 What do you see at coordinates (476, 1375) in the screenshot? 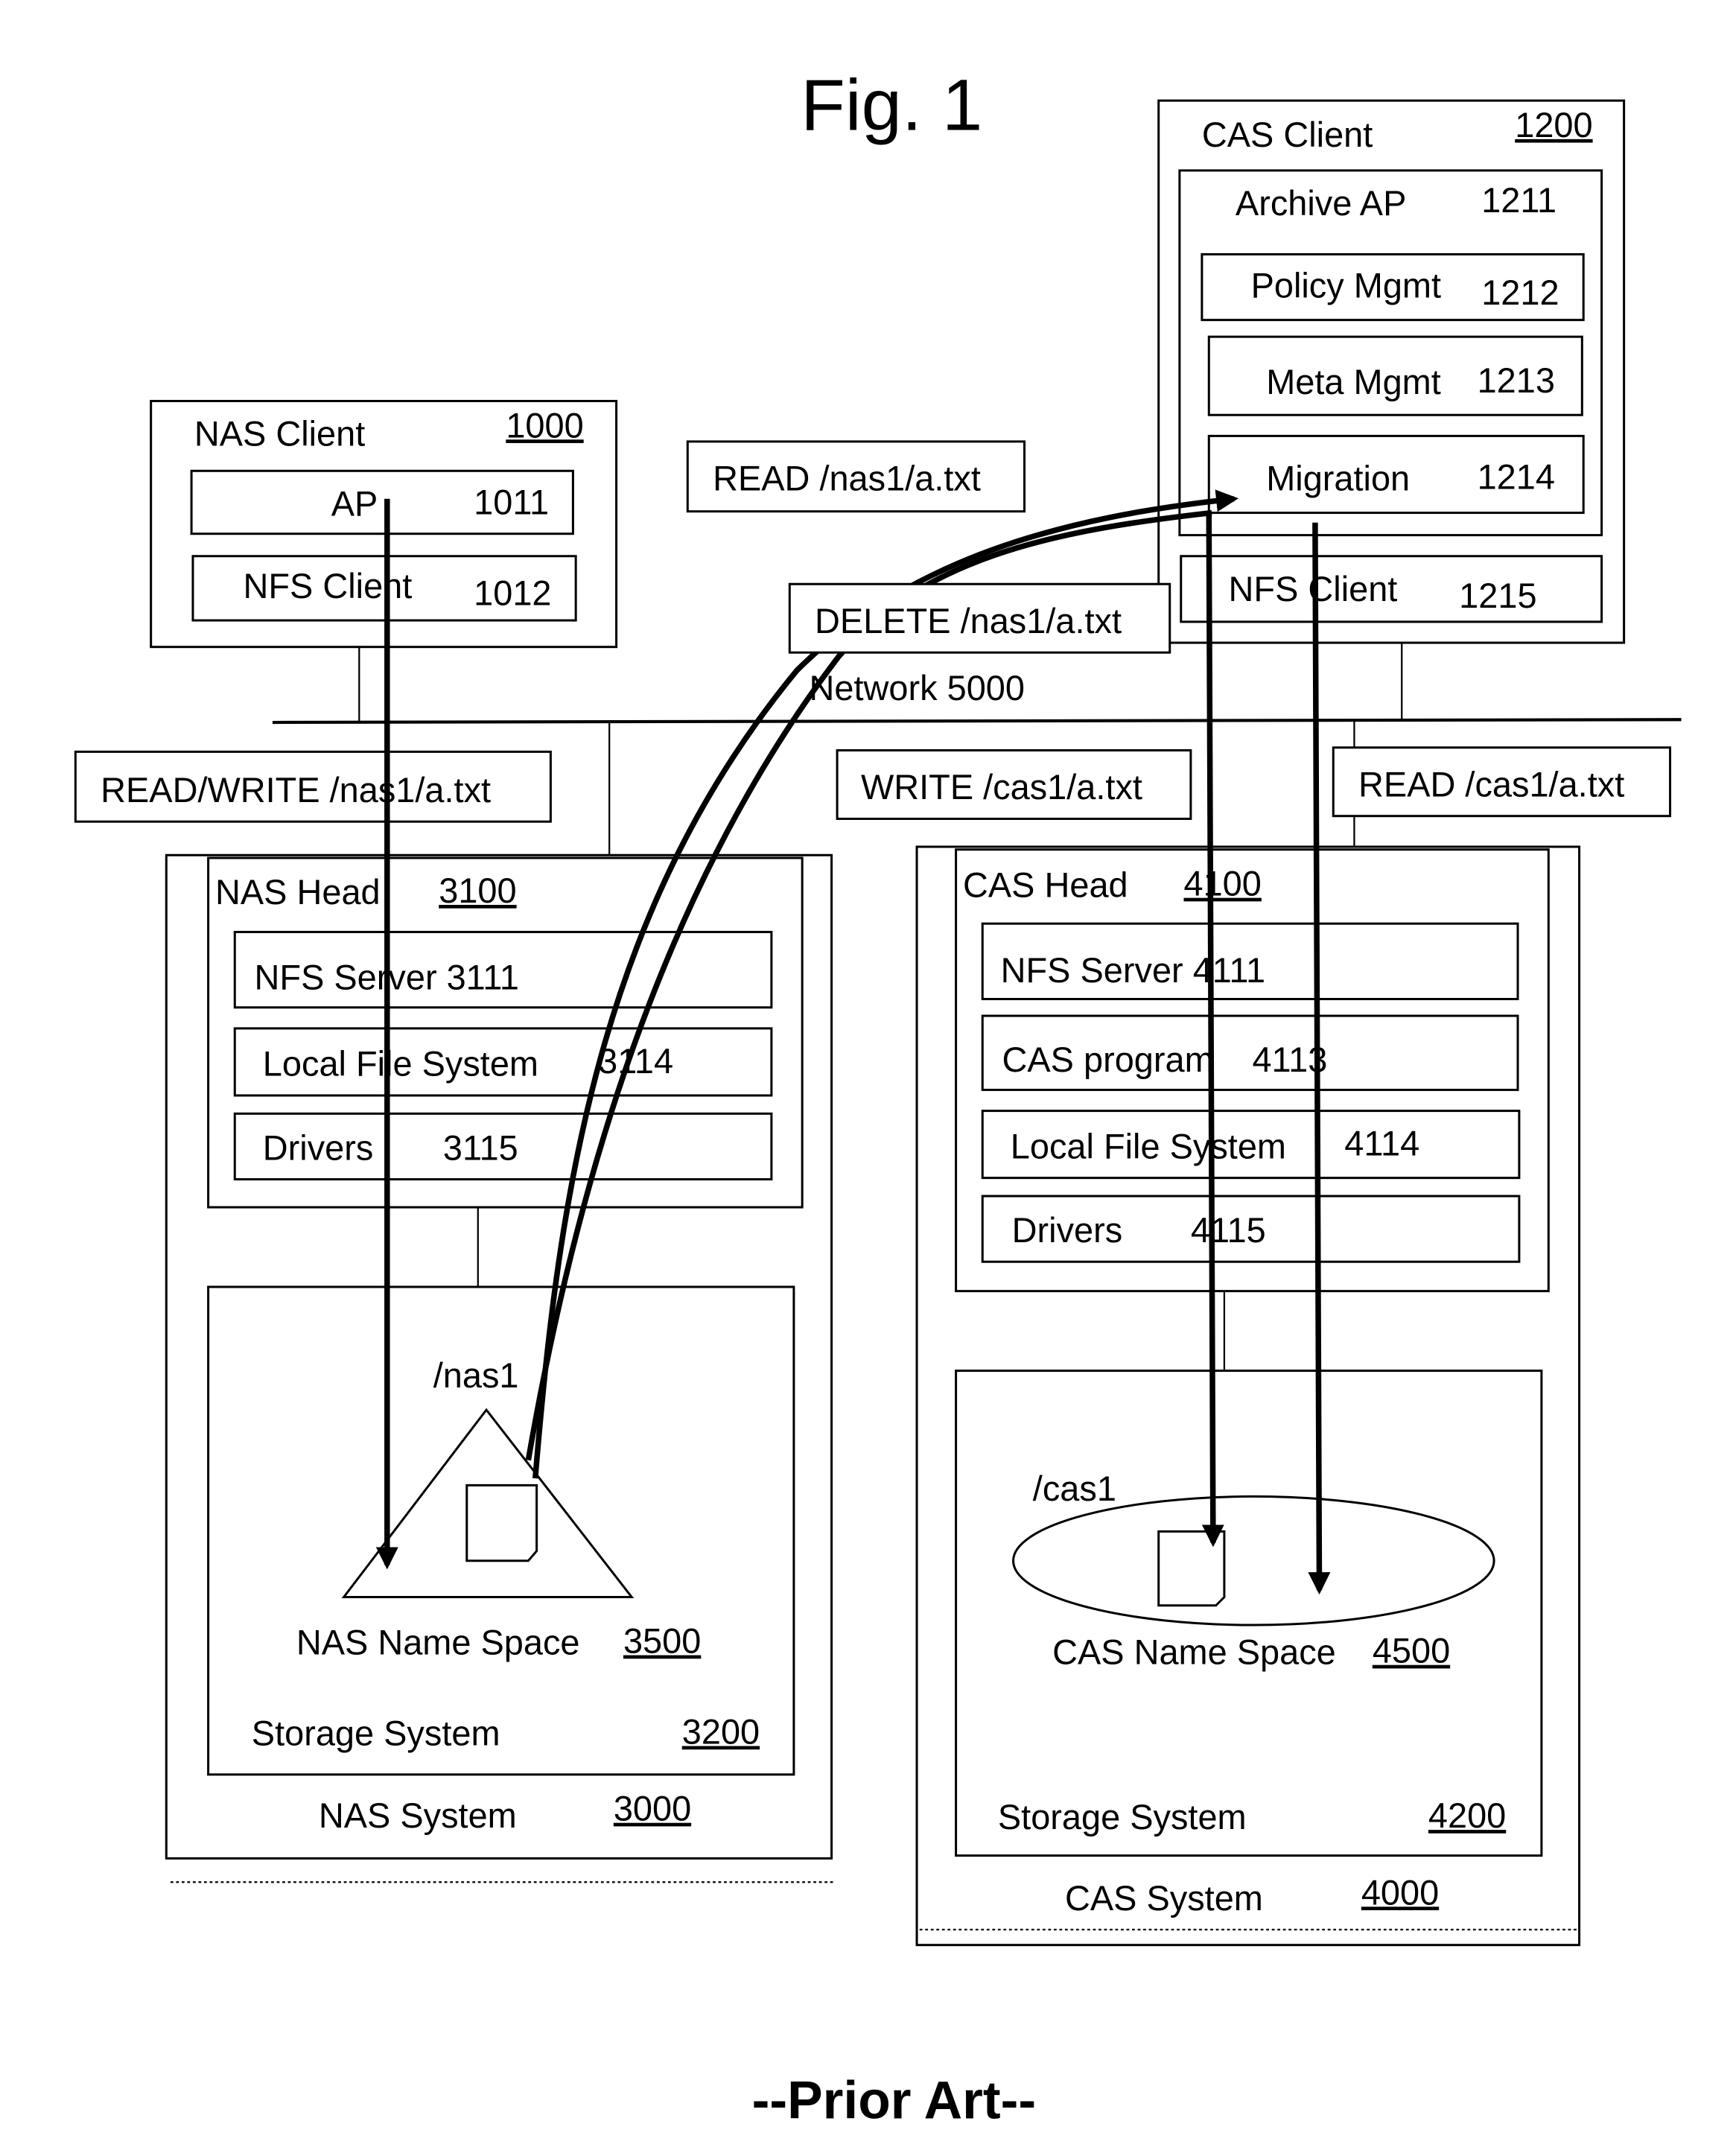
I see `nas-mount-label: /nas1` at bounding box center [476, 1375].